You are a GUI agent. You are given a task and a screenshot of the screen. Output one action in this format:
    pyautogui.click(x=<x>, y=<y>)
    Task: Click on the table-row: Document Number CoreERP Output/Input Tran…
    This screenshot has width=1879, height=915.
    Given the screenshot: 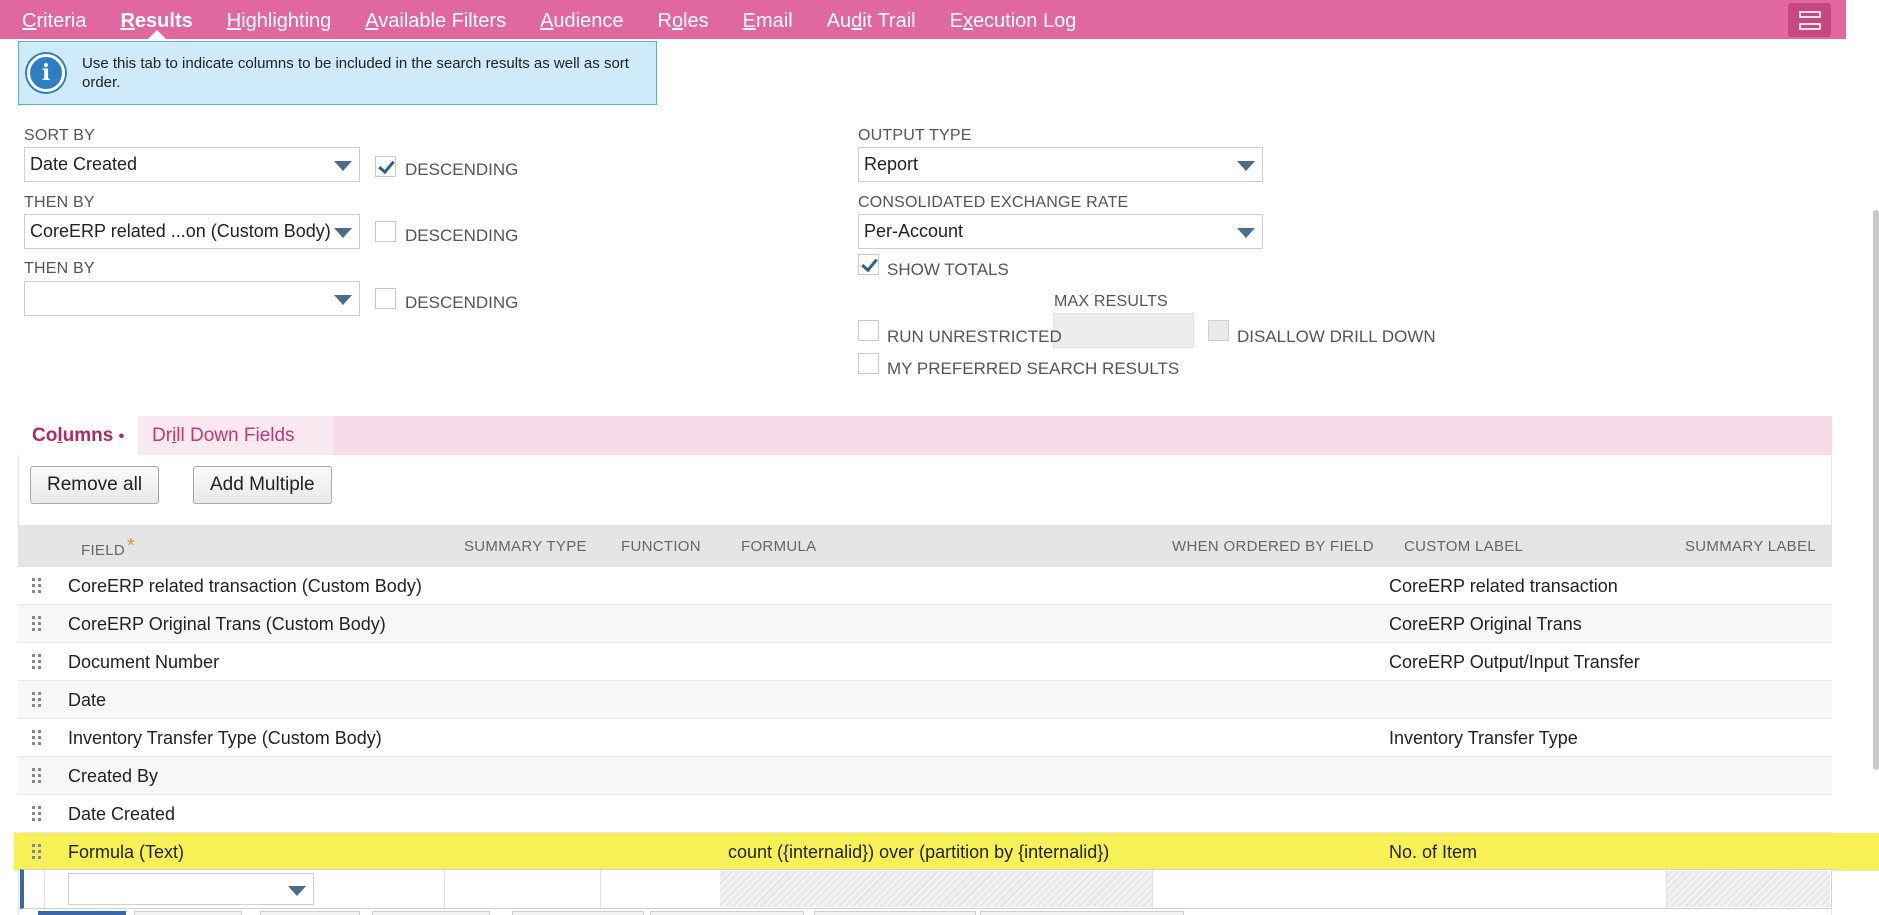 What is the action you would take?
    pyautogui.click(x=925, y=662)
    